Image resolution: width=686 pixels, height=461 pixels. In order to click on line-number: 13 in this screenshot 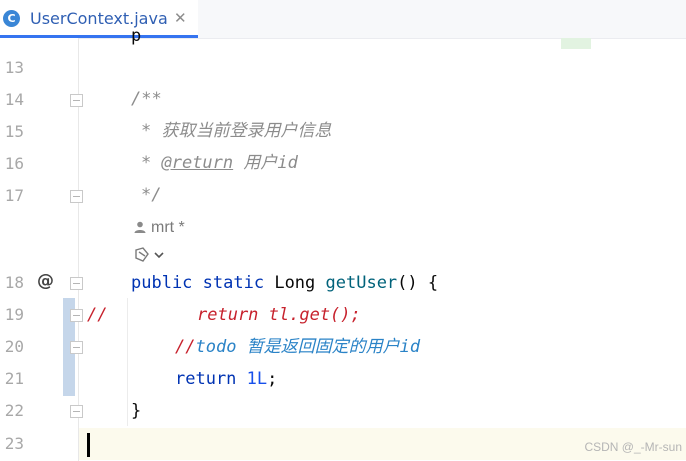, I will do `click(14, 67)`.